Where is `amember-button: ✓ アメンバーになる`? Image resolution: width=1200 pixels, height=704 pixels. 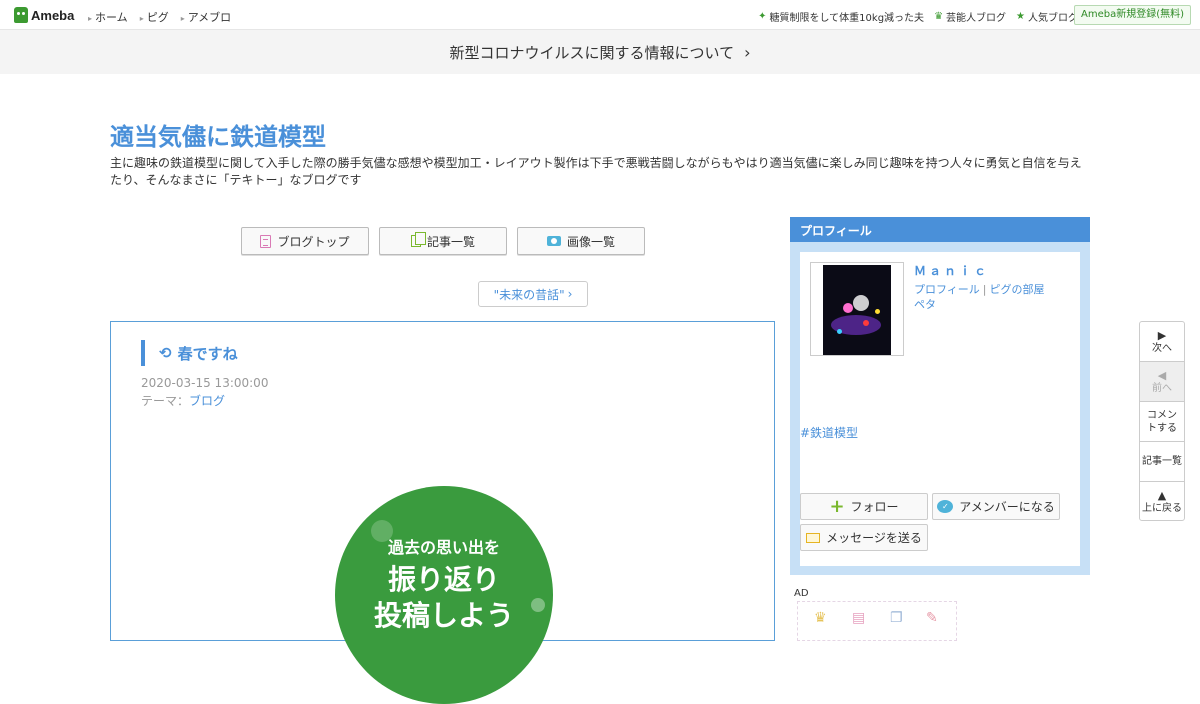
amember-button: ✓ アメンバーになる is located at coordinates (996, 506).